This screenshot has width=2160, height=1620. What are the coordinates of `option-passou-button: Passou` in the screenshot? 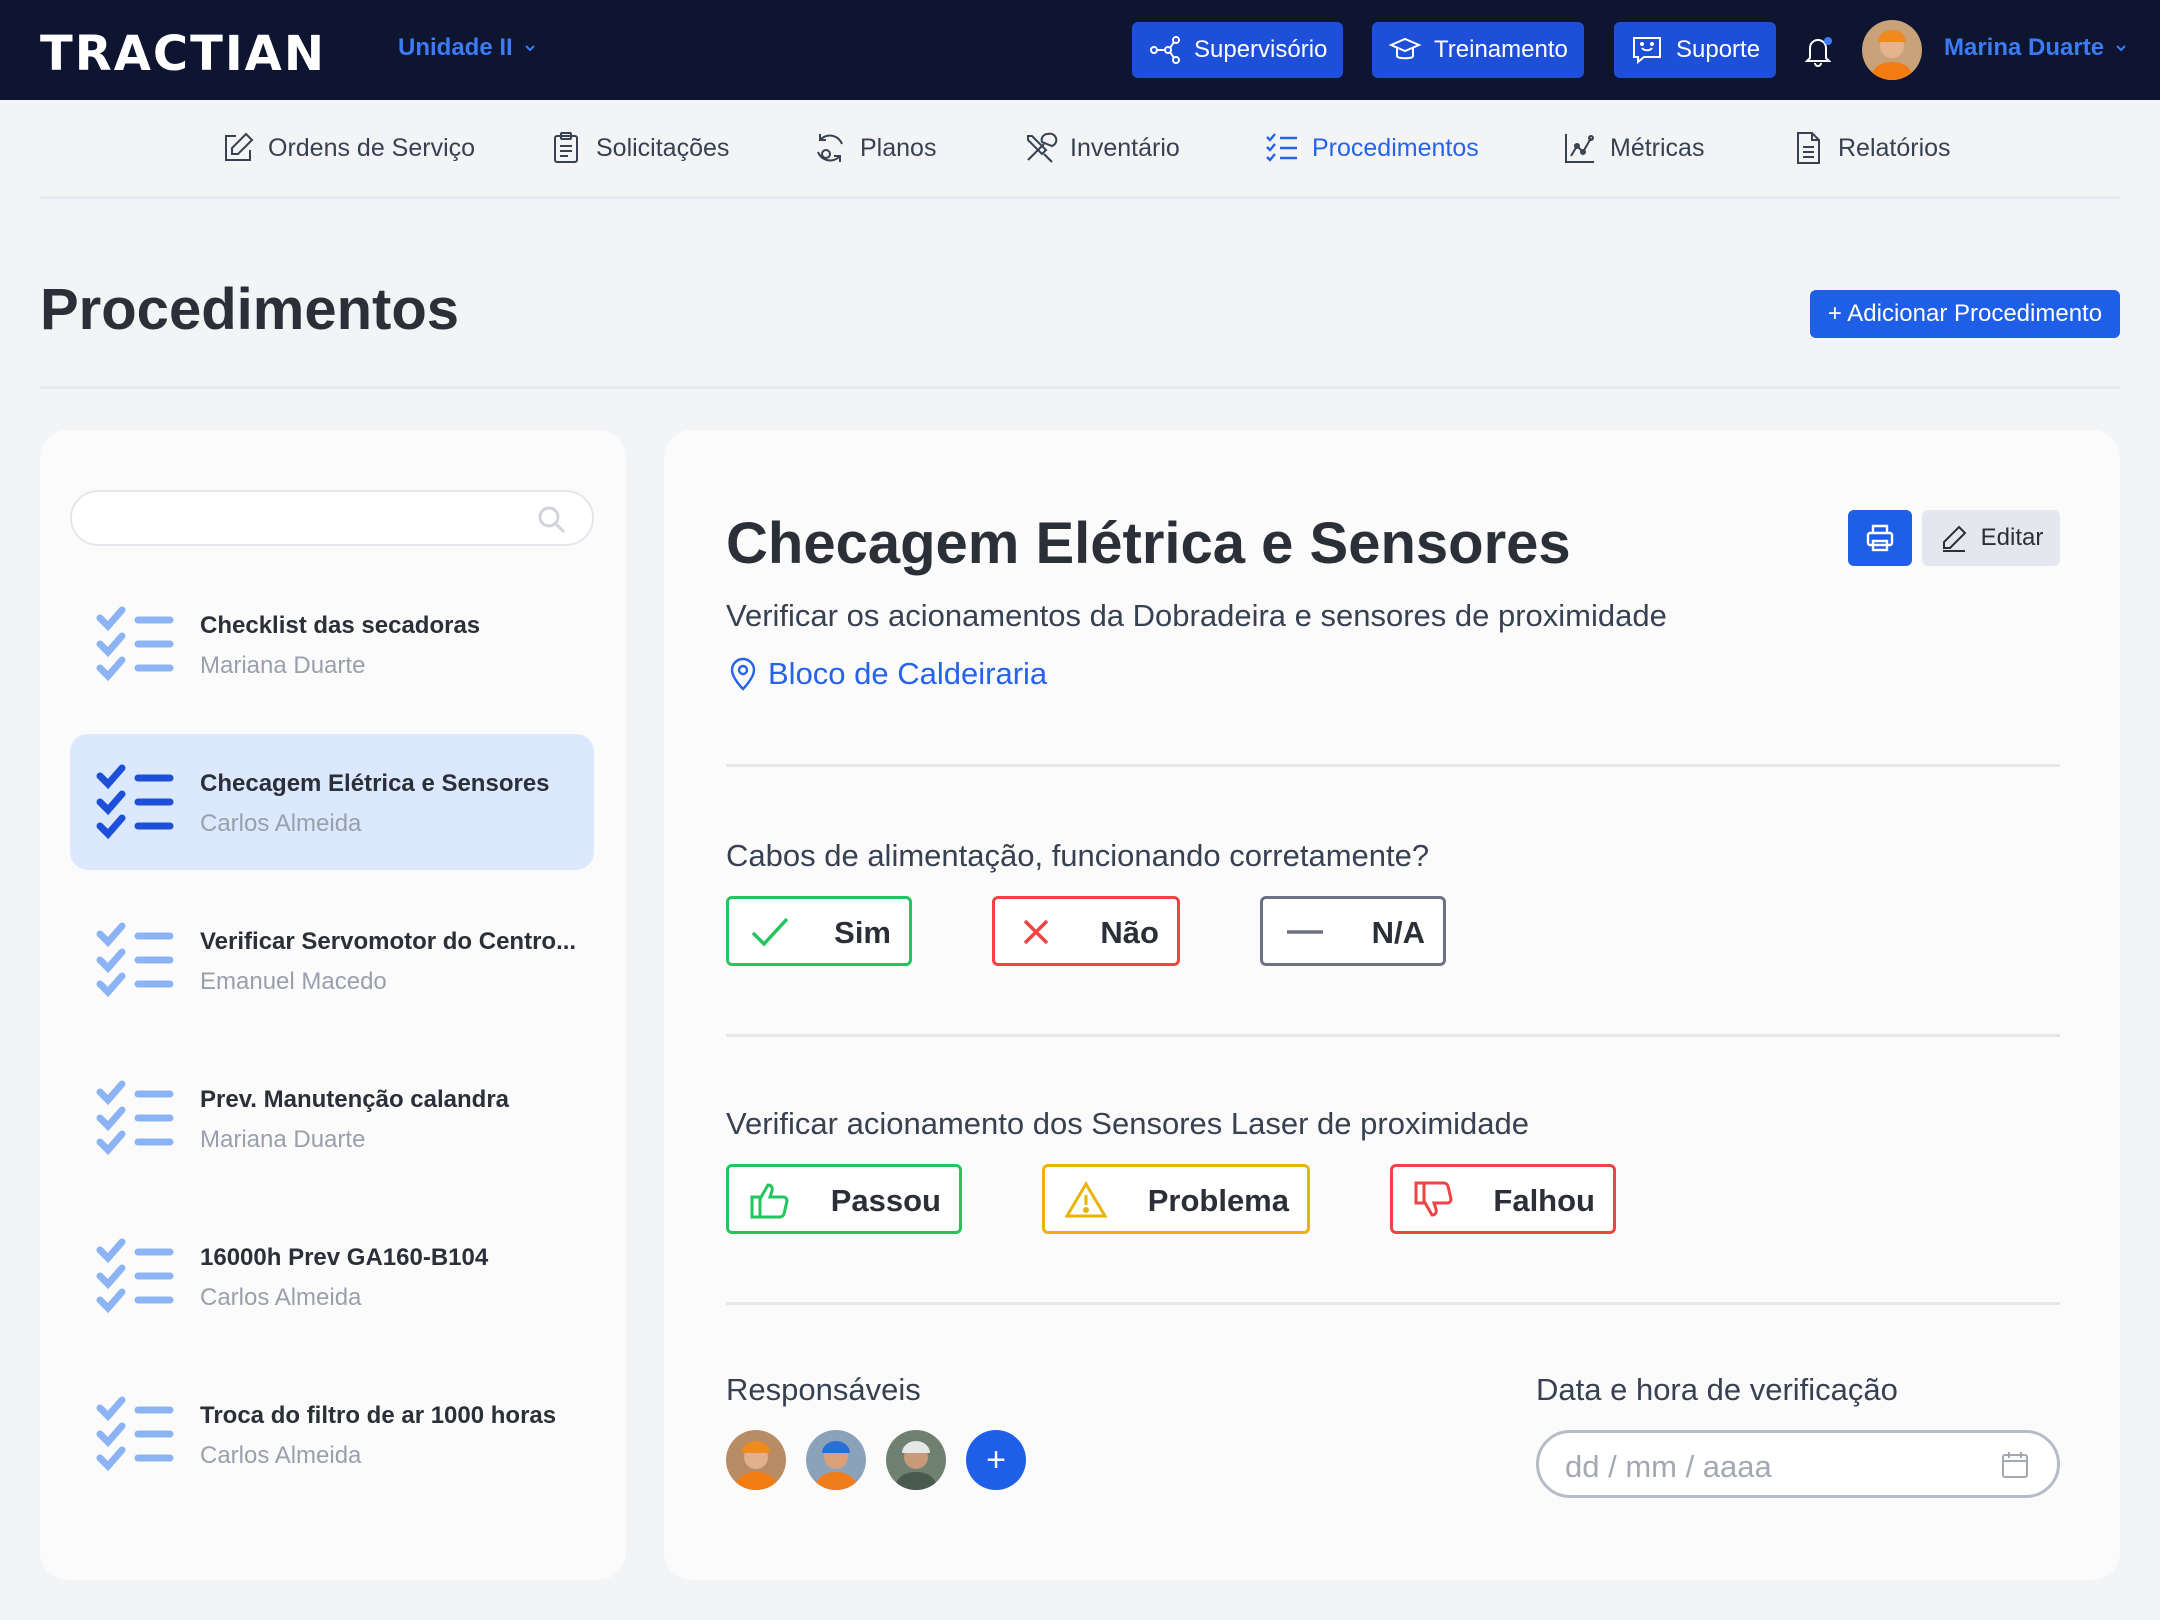 It's located at (844, 1199).